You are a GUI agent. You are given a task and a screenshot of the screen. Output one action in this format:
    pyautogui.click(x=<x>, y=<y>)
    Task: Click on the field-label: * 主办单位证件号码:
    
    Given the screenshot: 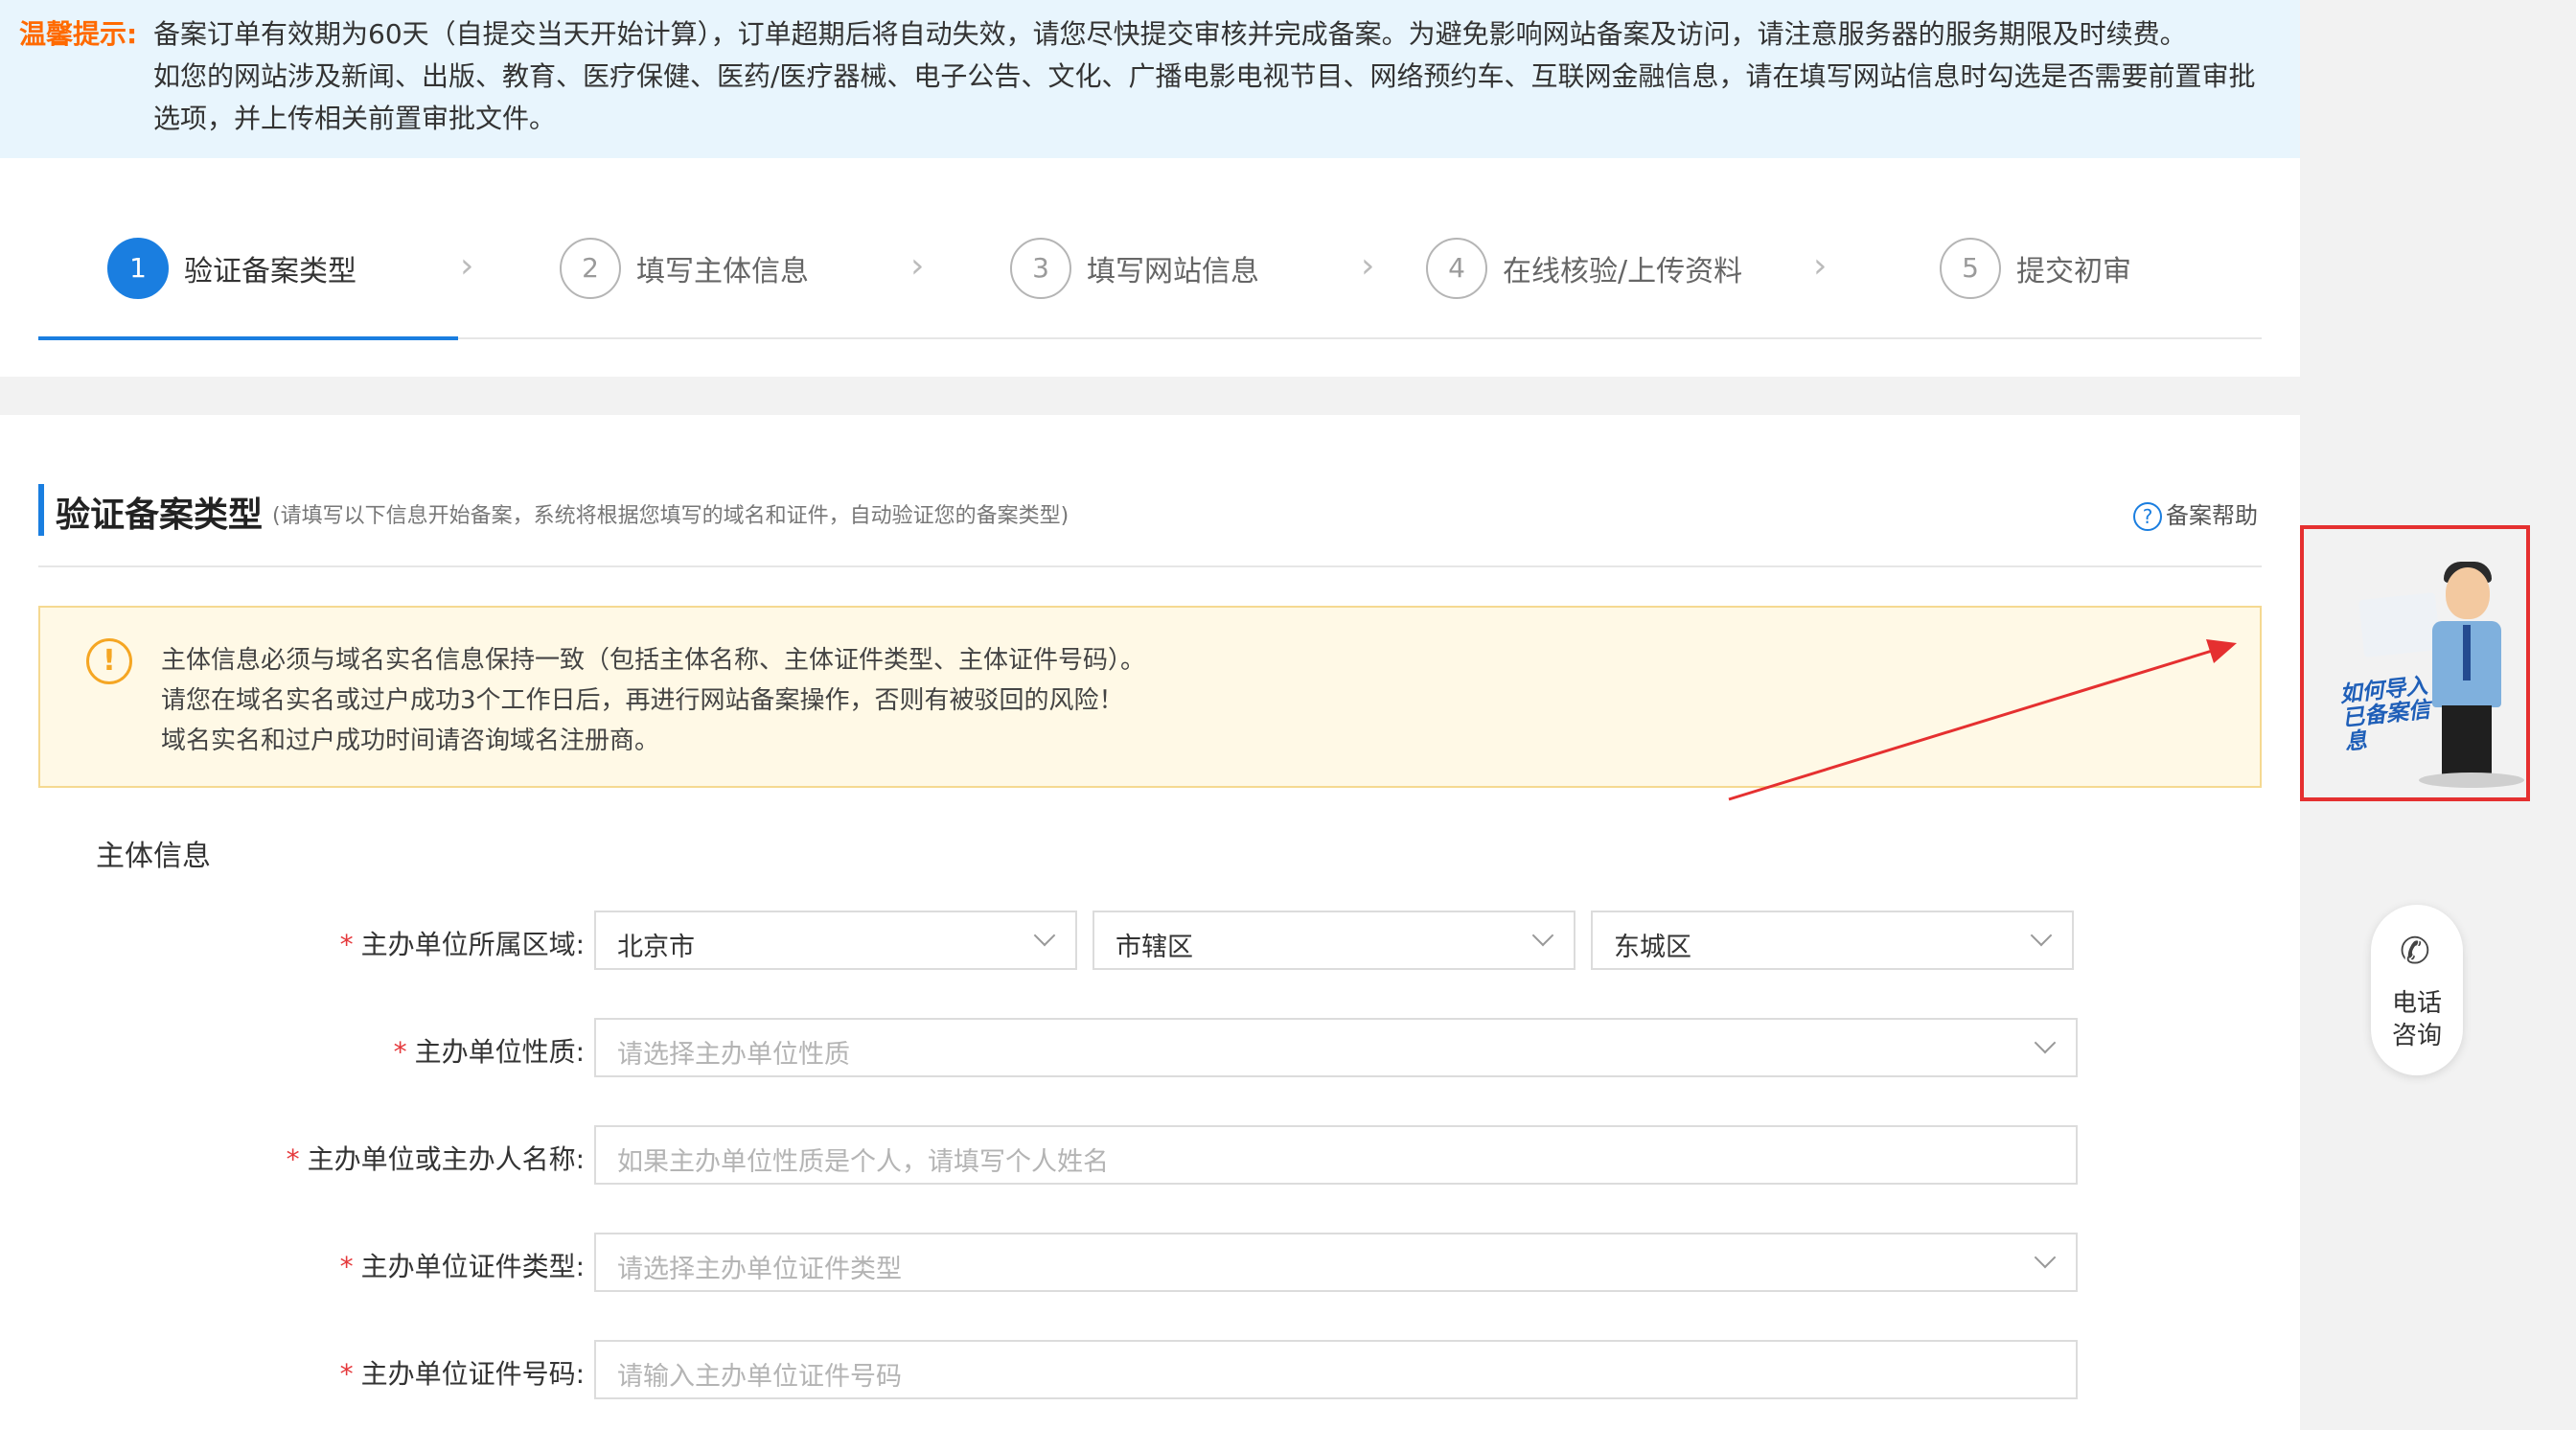 What is the action you would take?
    pyautogui.click(x=462, y=1372)
    